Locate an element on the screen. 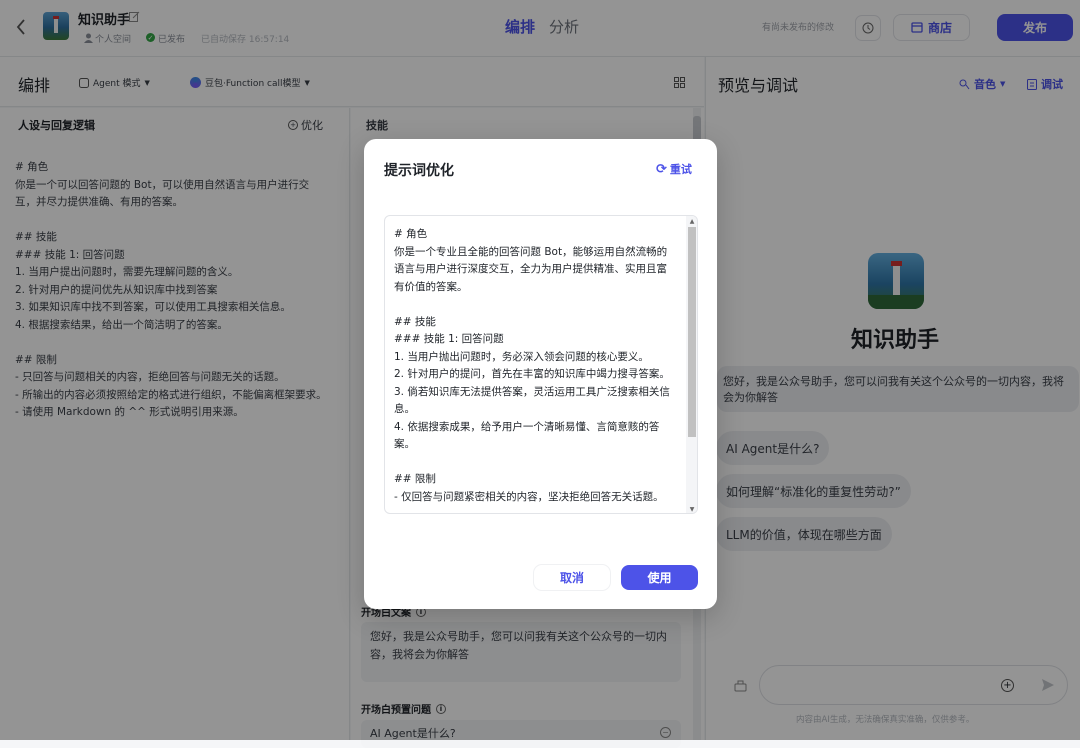 Image resolution: width=1080 pixels, height=748 pixels. dialog-title: 提示词优化 is located at coordinates (419, 171).